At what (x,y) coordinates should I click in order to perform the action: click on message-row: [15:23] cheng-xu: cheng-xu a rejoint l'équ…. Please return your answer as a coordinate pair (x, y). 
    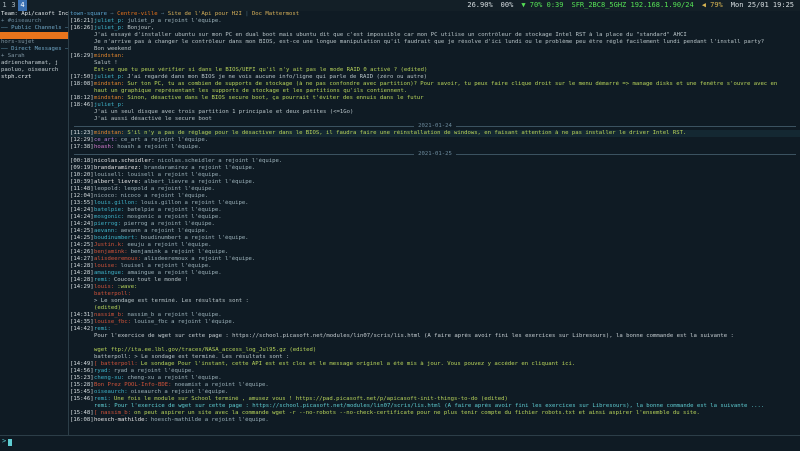
    Looking at the image, I should click on (435, 378).